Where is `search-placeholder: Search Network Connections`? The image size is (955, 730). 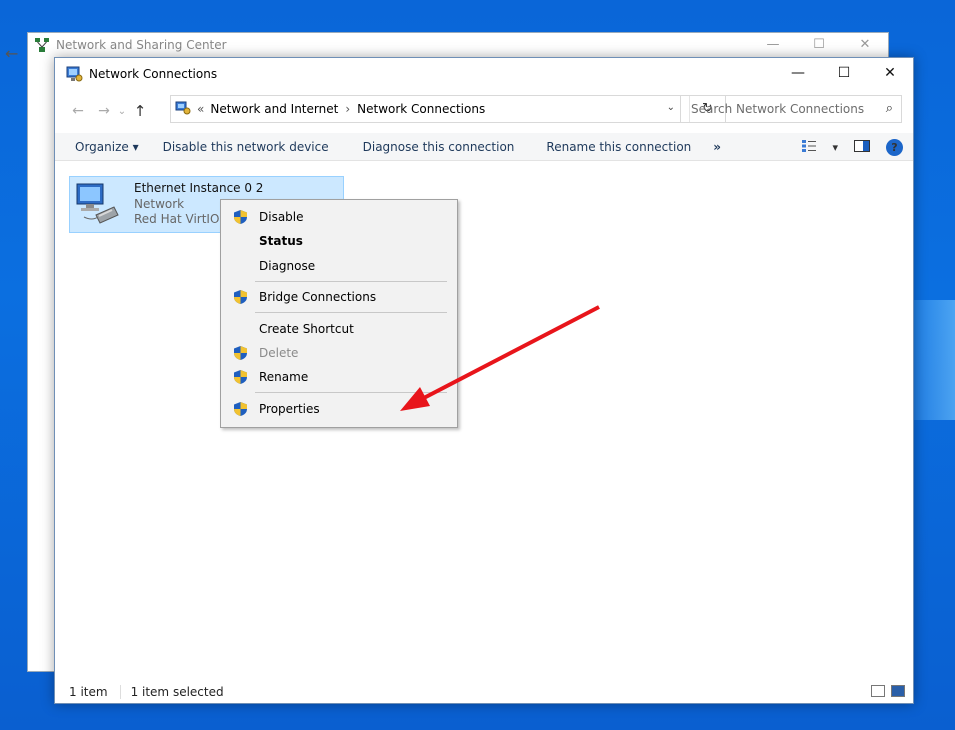
search-placeholder: Search Network Connections is located at coordinates (778, 109).